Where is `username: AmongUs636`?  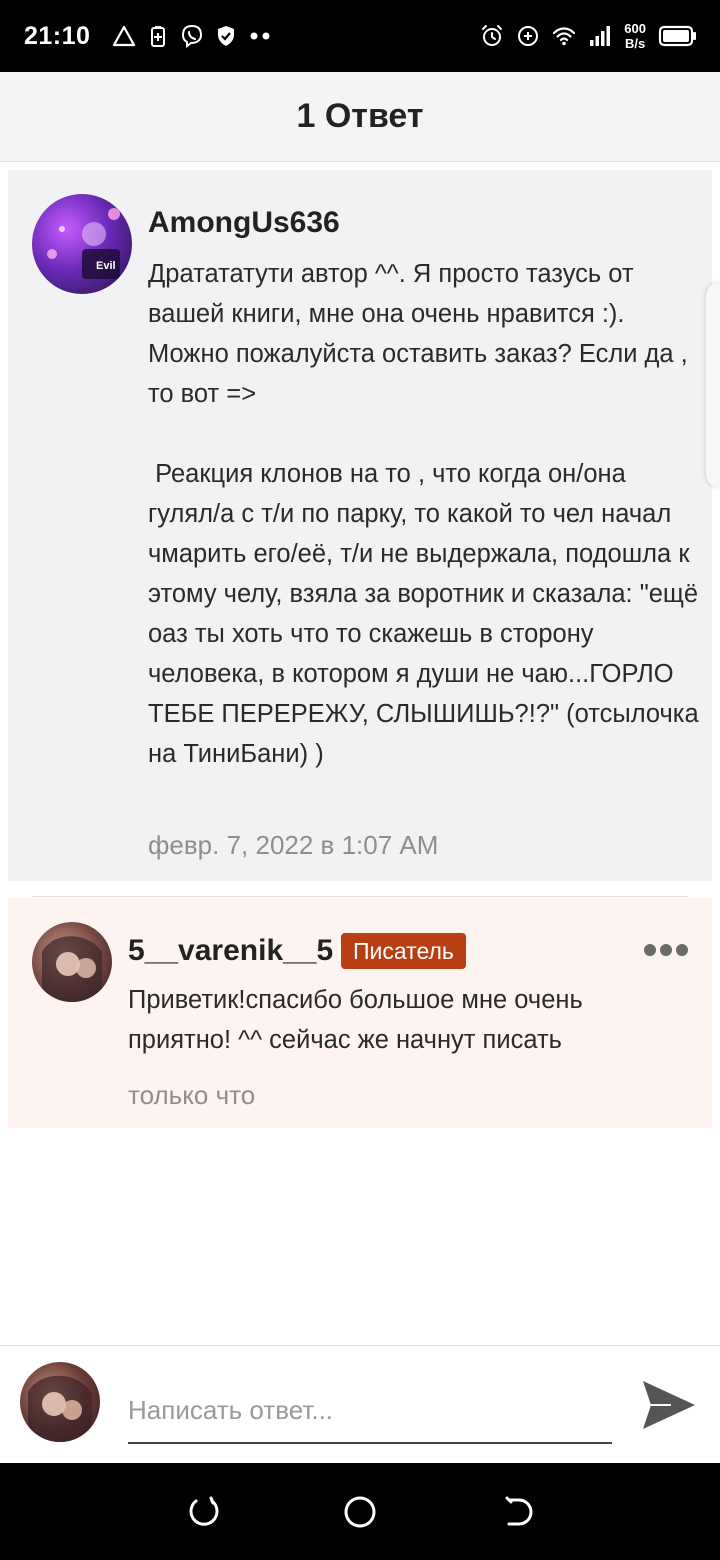 username: AmongUs636 is located at coordinates (244, 223).